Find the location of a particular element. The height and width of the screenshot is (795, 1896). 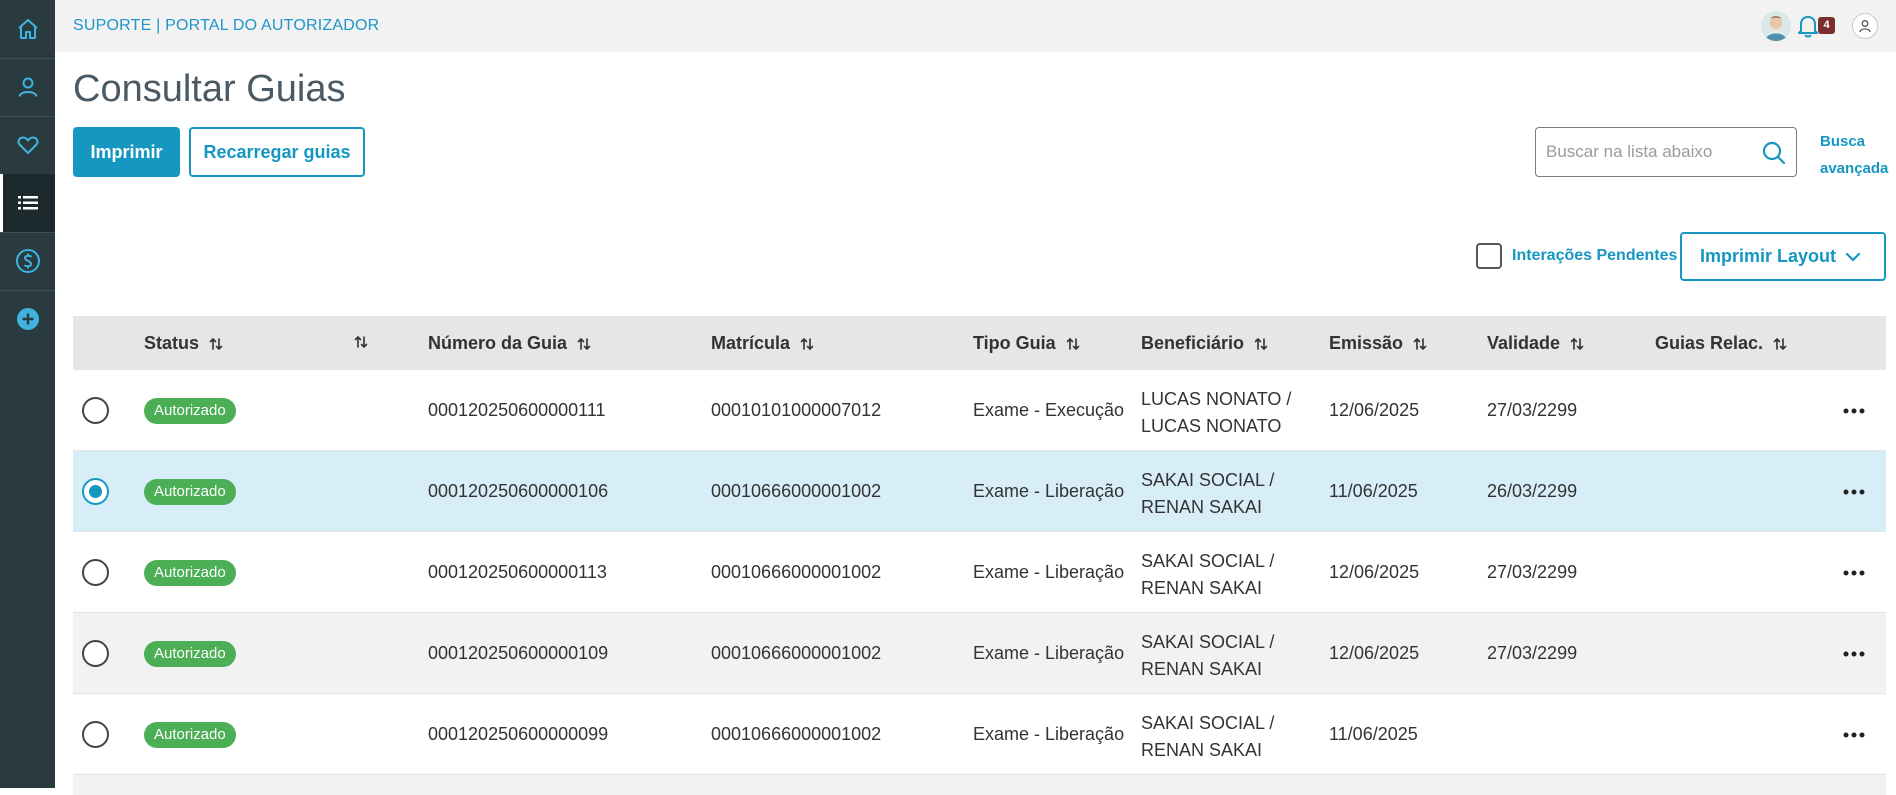

column-label: Status is located at coordinates (172, 343).